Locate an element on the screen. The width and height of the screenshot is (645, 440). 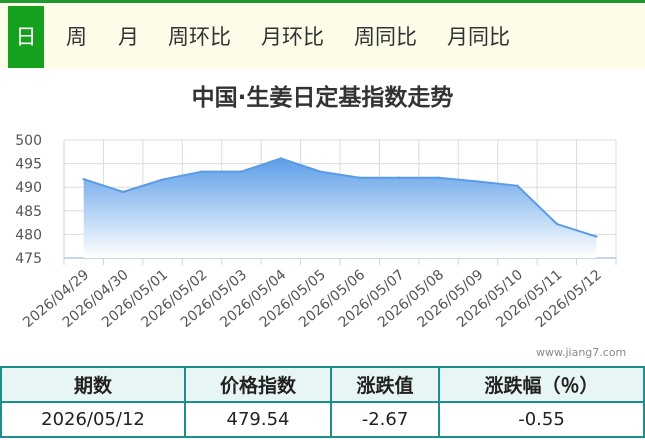
cell-change-percent: -0.55 is located at coordinates (541, 419).